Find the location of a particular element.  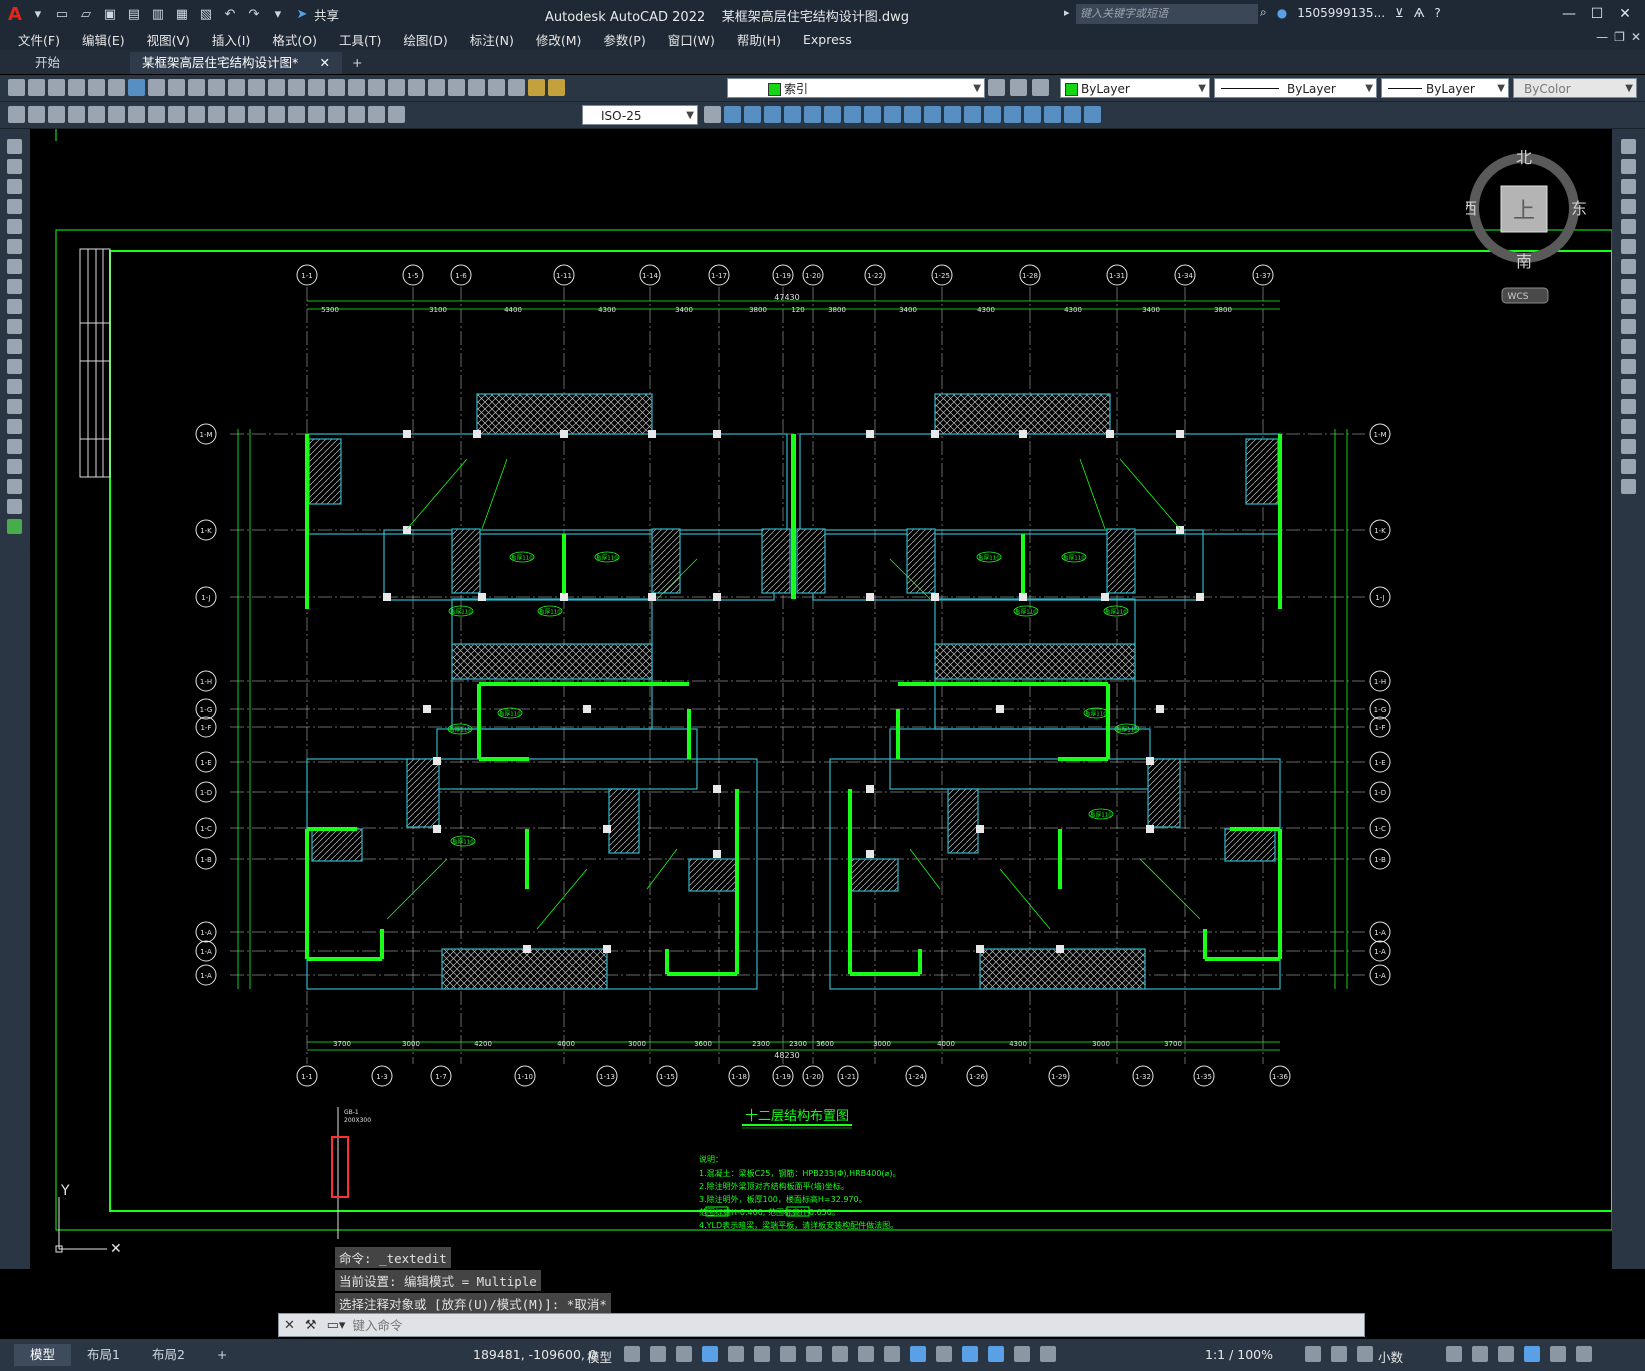

layer-previous-icon is located at coordinates (1018, 87).